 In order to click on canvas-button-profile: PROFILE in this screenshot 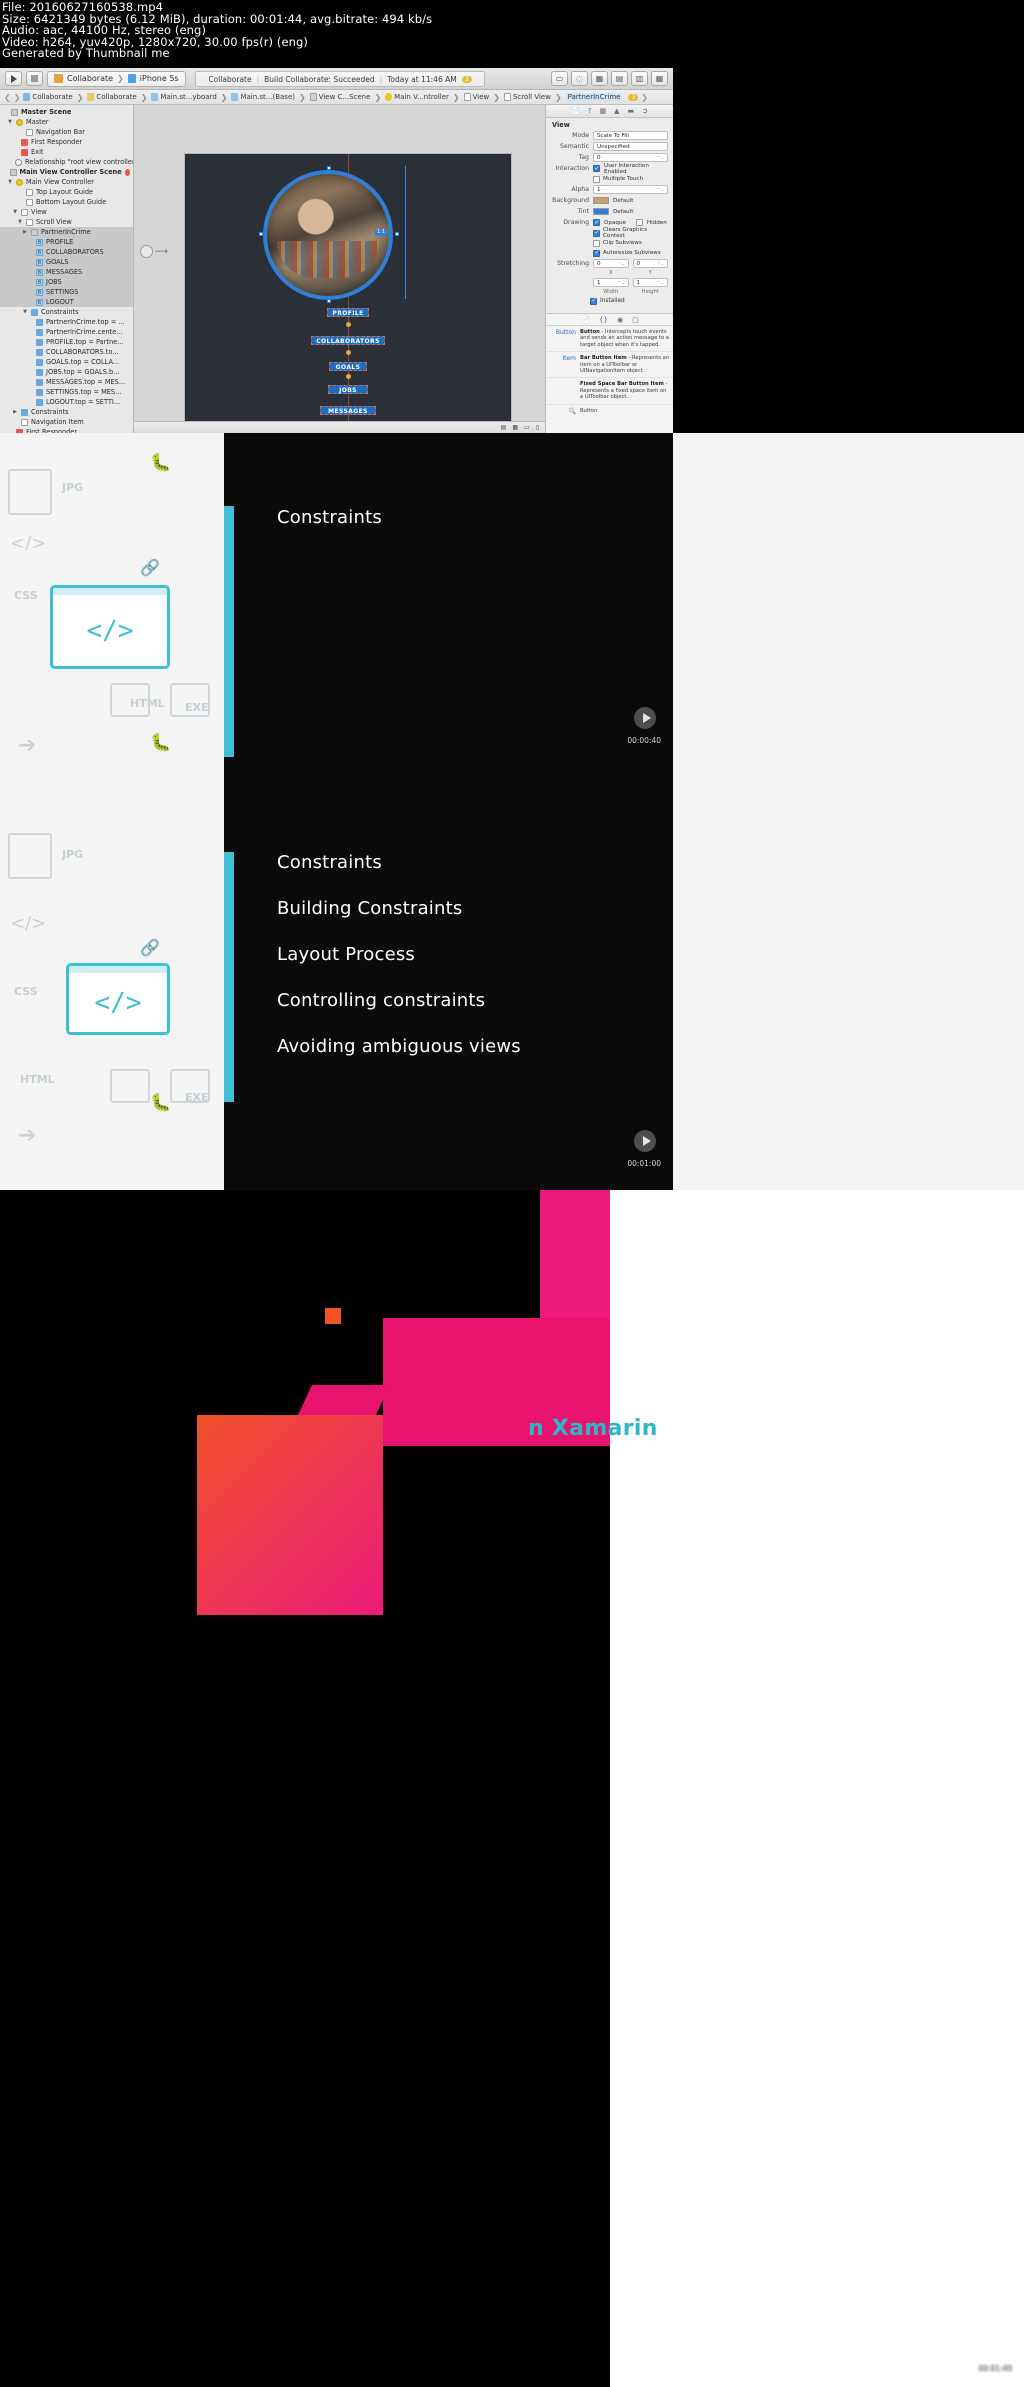, I will do `click(348, 312)`.